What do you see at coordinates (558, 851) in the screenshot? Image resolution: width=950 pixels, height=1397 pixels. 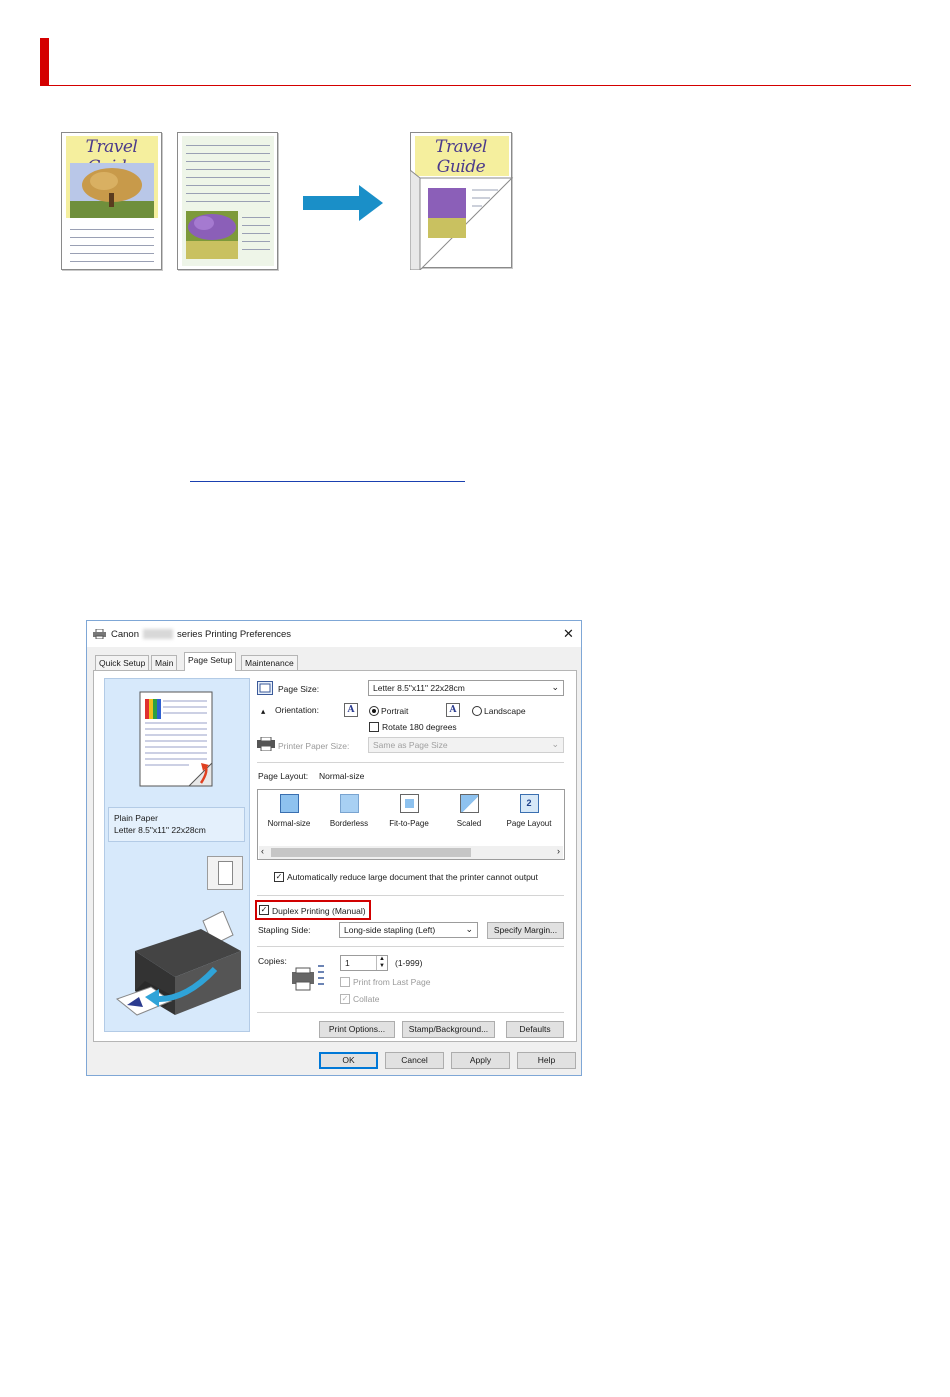 I see `scroll-right-icon: ›` at bounding box center [558, 851].